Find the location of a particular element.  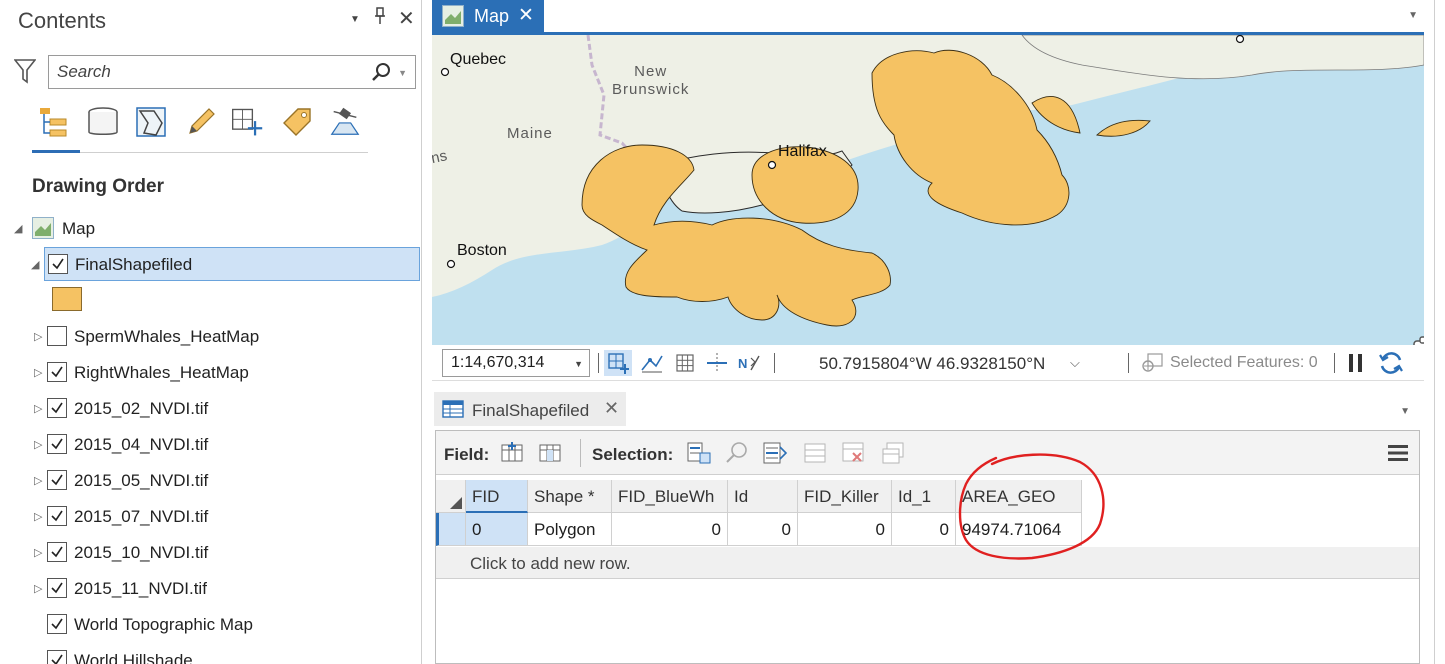

scale-dropdown: 1:14,670,314 ▼ is located at coordinates (516, 363).